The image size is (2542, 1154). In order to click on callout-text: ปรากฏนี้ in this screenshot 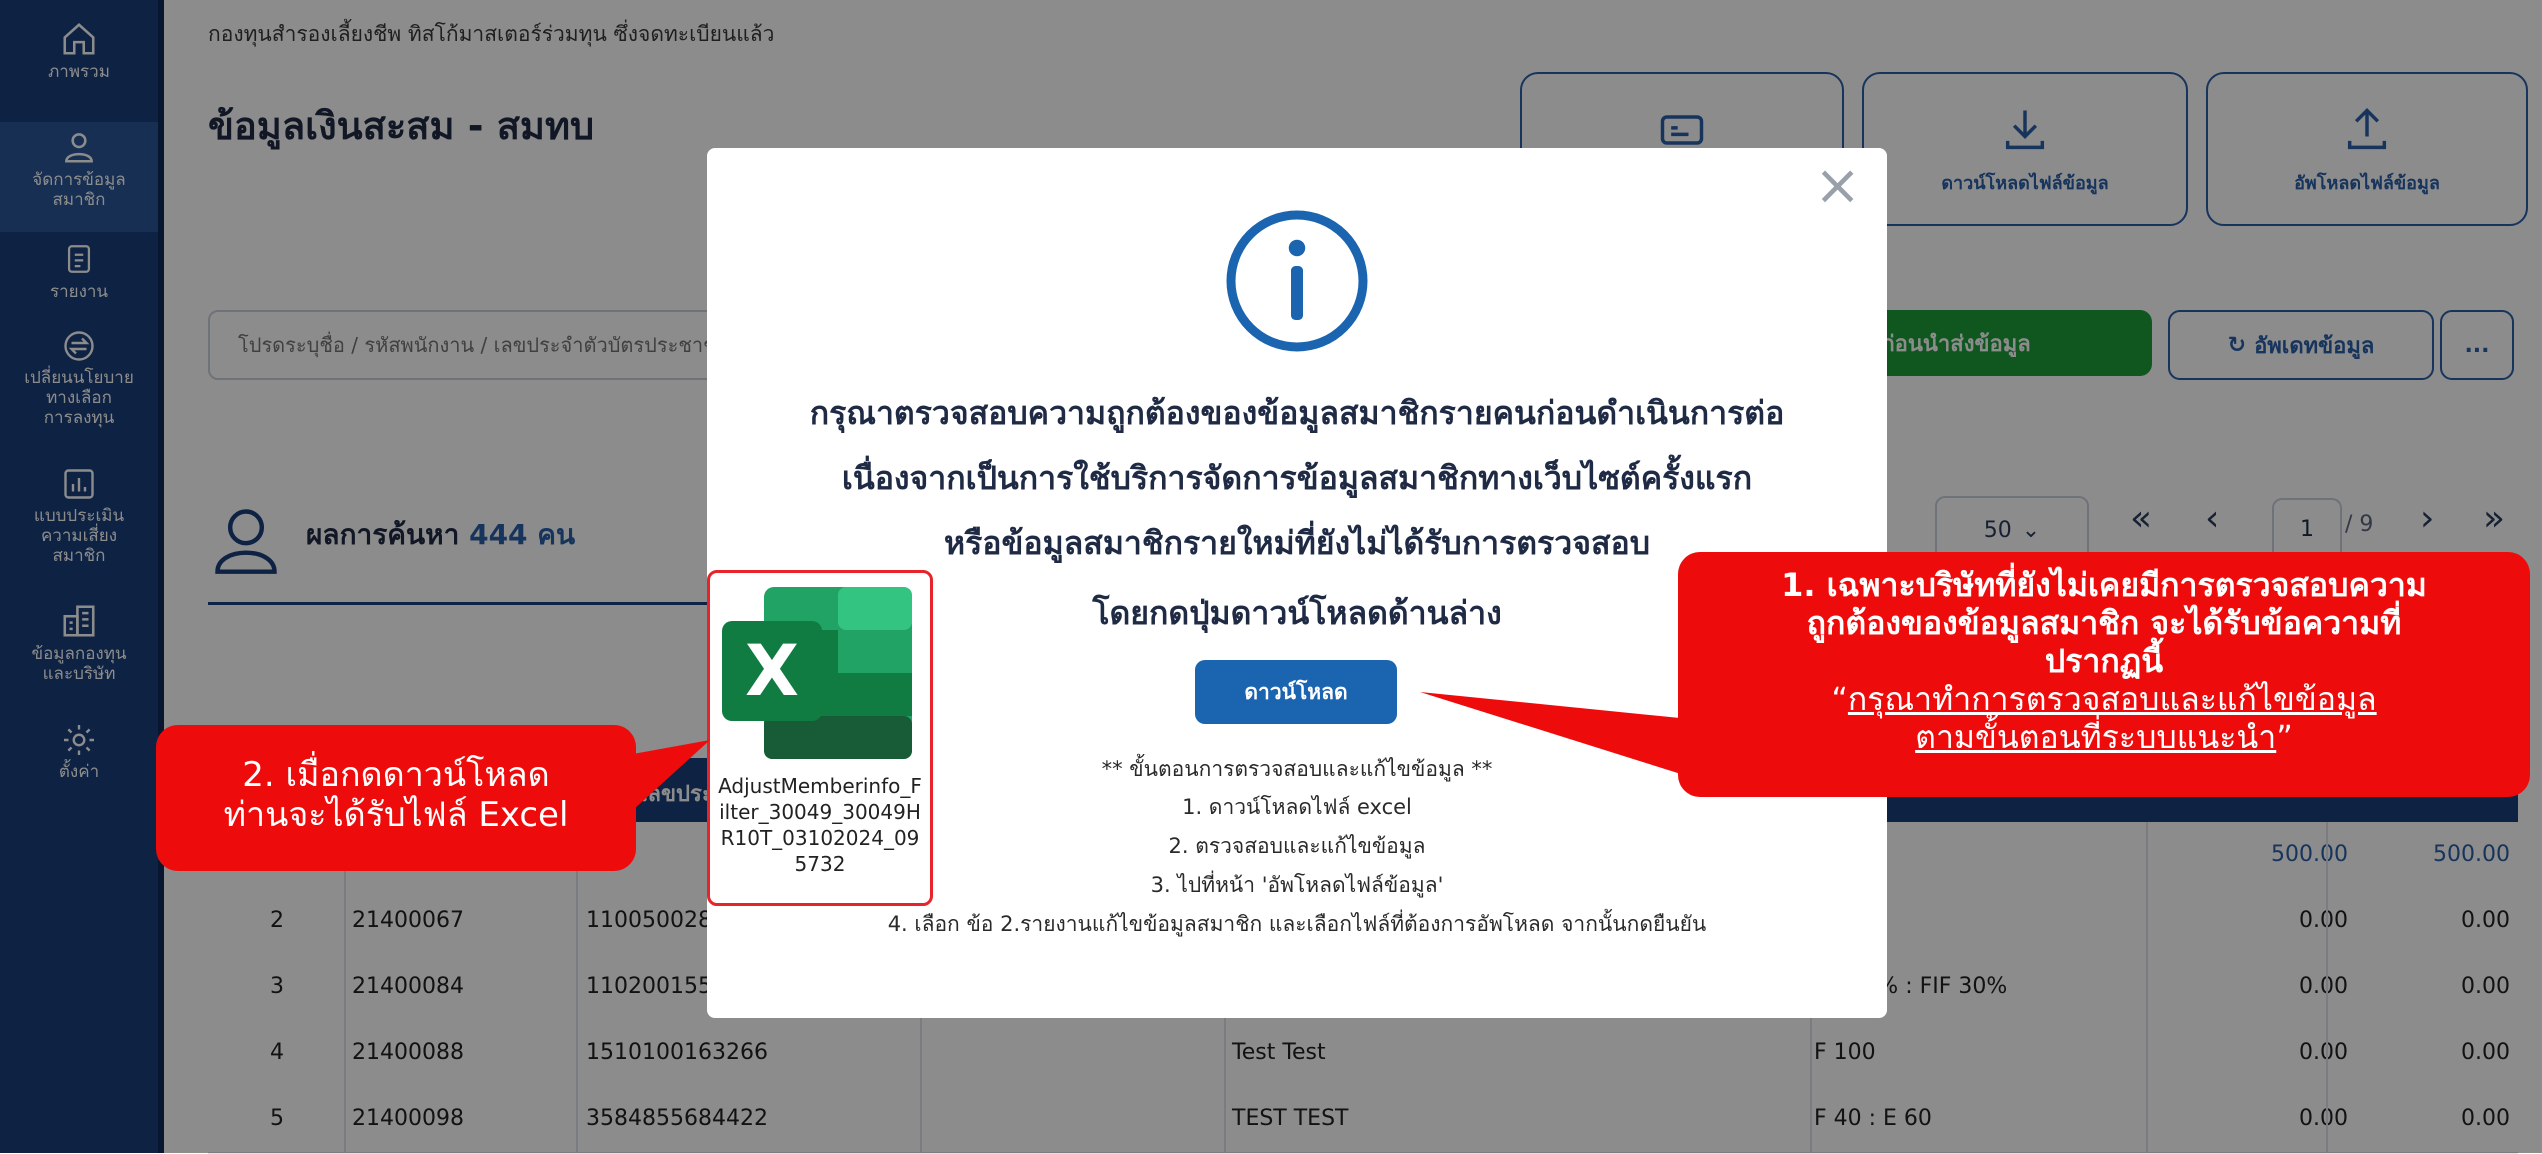, I will do `click(2104, 661)`.